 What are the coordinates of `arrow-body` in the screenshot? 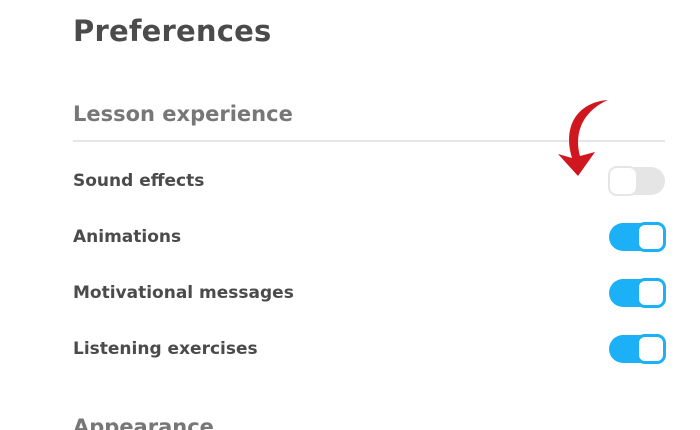 It's located at (583, 138).